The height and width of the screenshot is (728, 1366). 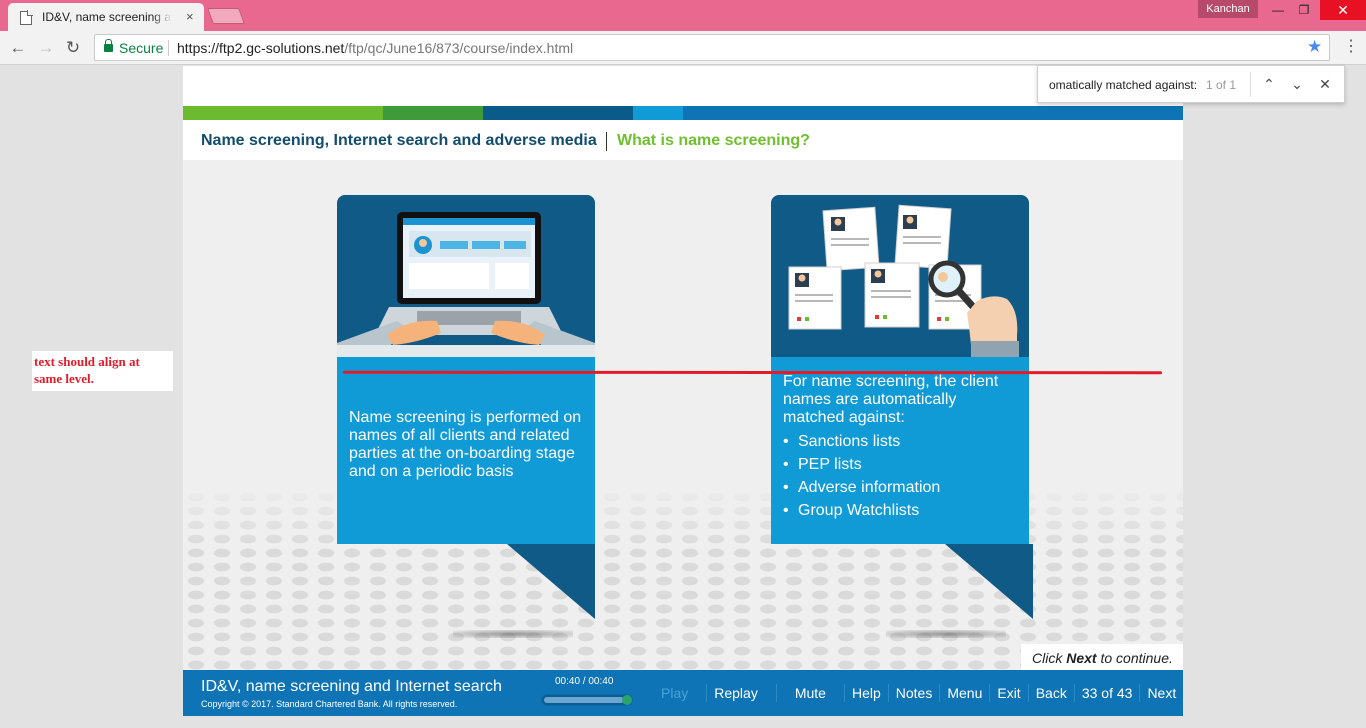 I want to click on page-counter: 33 of 43, so click(x=1106, y=693).